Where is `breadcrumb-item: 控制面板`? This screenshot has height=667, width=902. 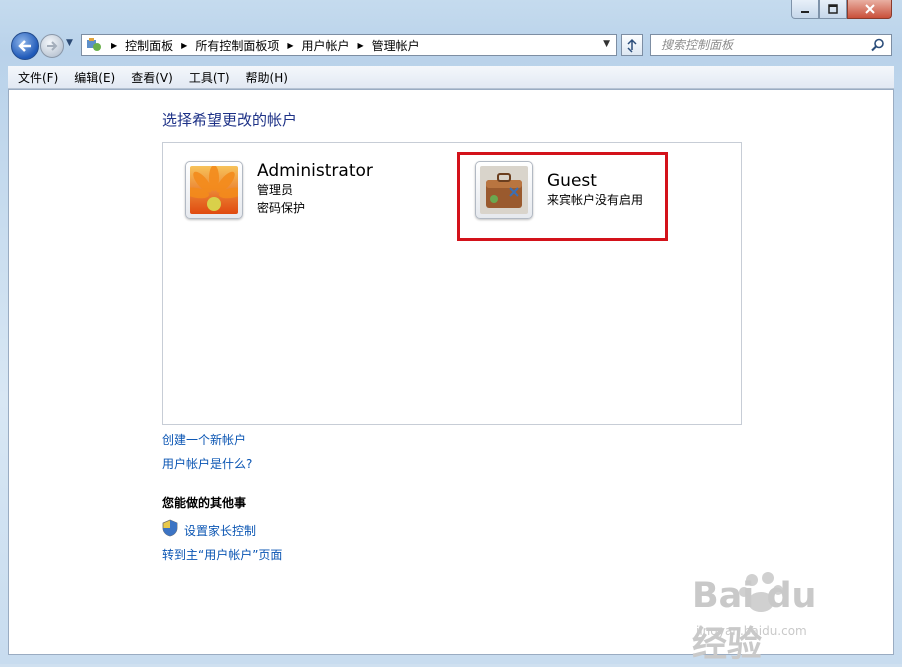
breadcrumb-item: 控制面板 is located at coordinates (149, 45).